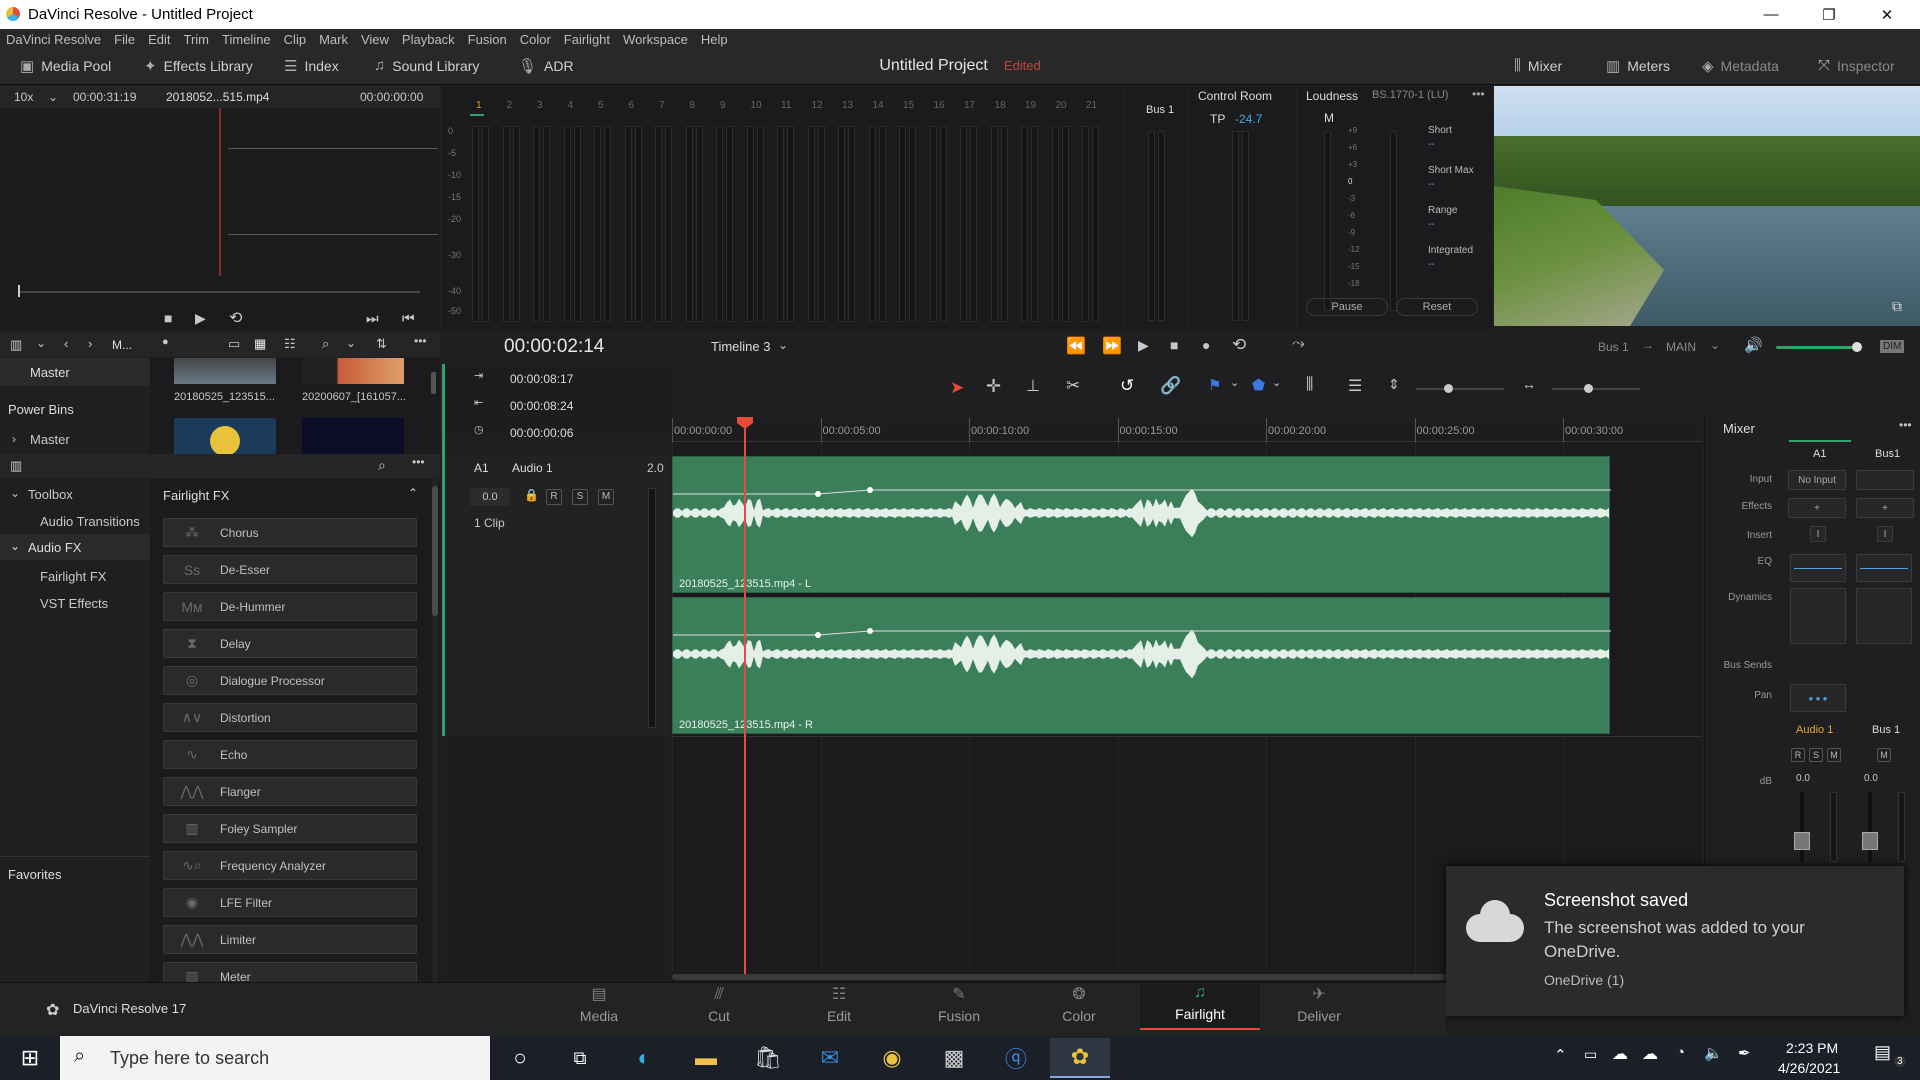  What do you see at coordinates (993, 386) in the screenshot?
I see `range-tool-icon: ✛` at bounding box center [993, 386].